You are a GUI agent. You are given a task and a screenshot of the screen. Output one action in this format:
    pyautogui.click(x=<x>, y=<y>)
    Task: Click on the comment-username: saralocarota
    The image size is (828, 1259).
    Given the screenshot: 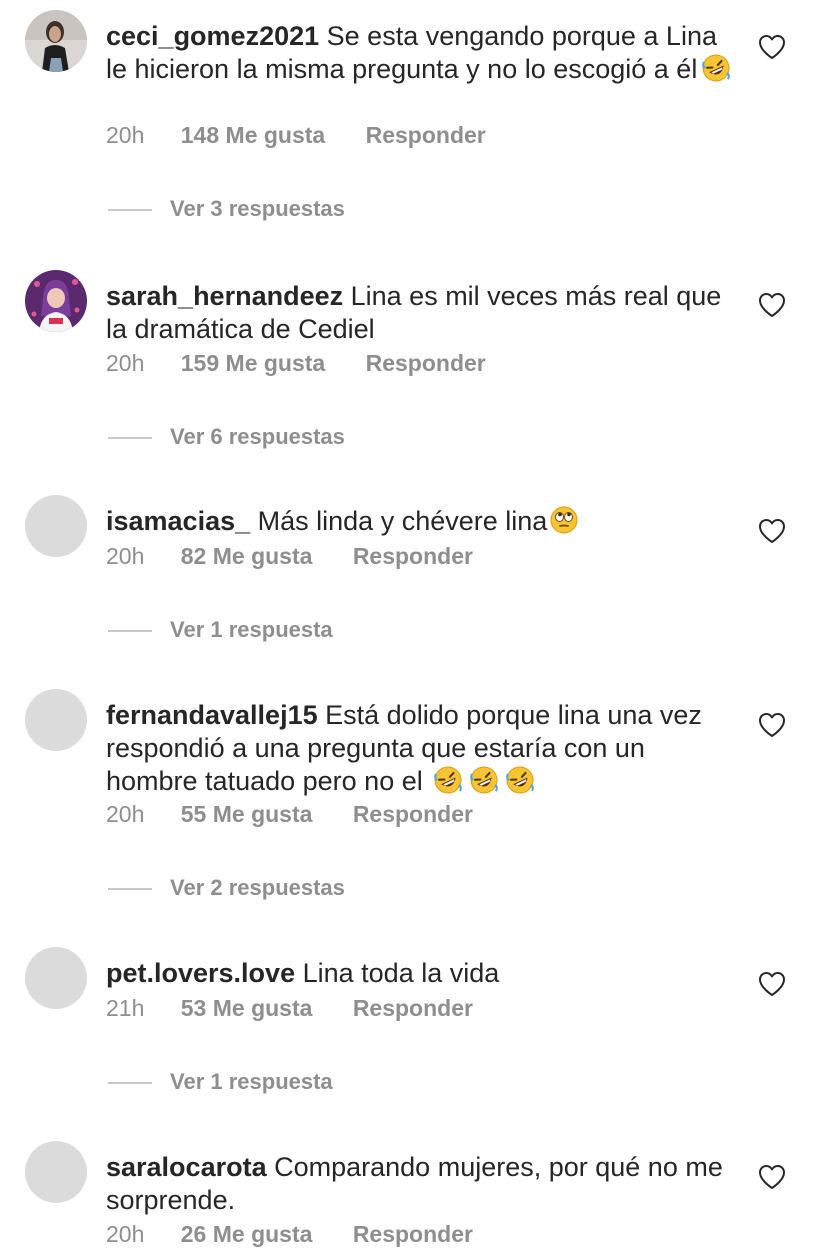 What is the action you would take?
    pyautogui.click(x=186, y=1167)
    